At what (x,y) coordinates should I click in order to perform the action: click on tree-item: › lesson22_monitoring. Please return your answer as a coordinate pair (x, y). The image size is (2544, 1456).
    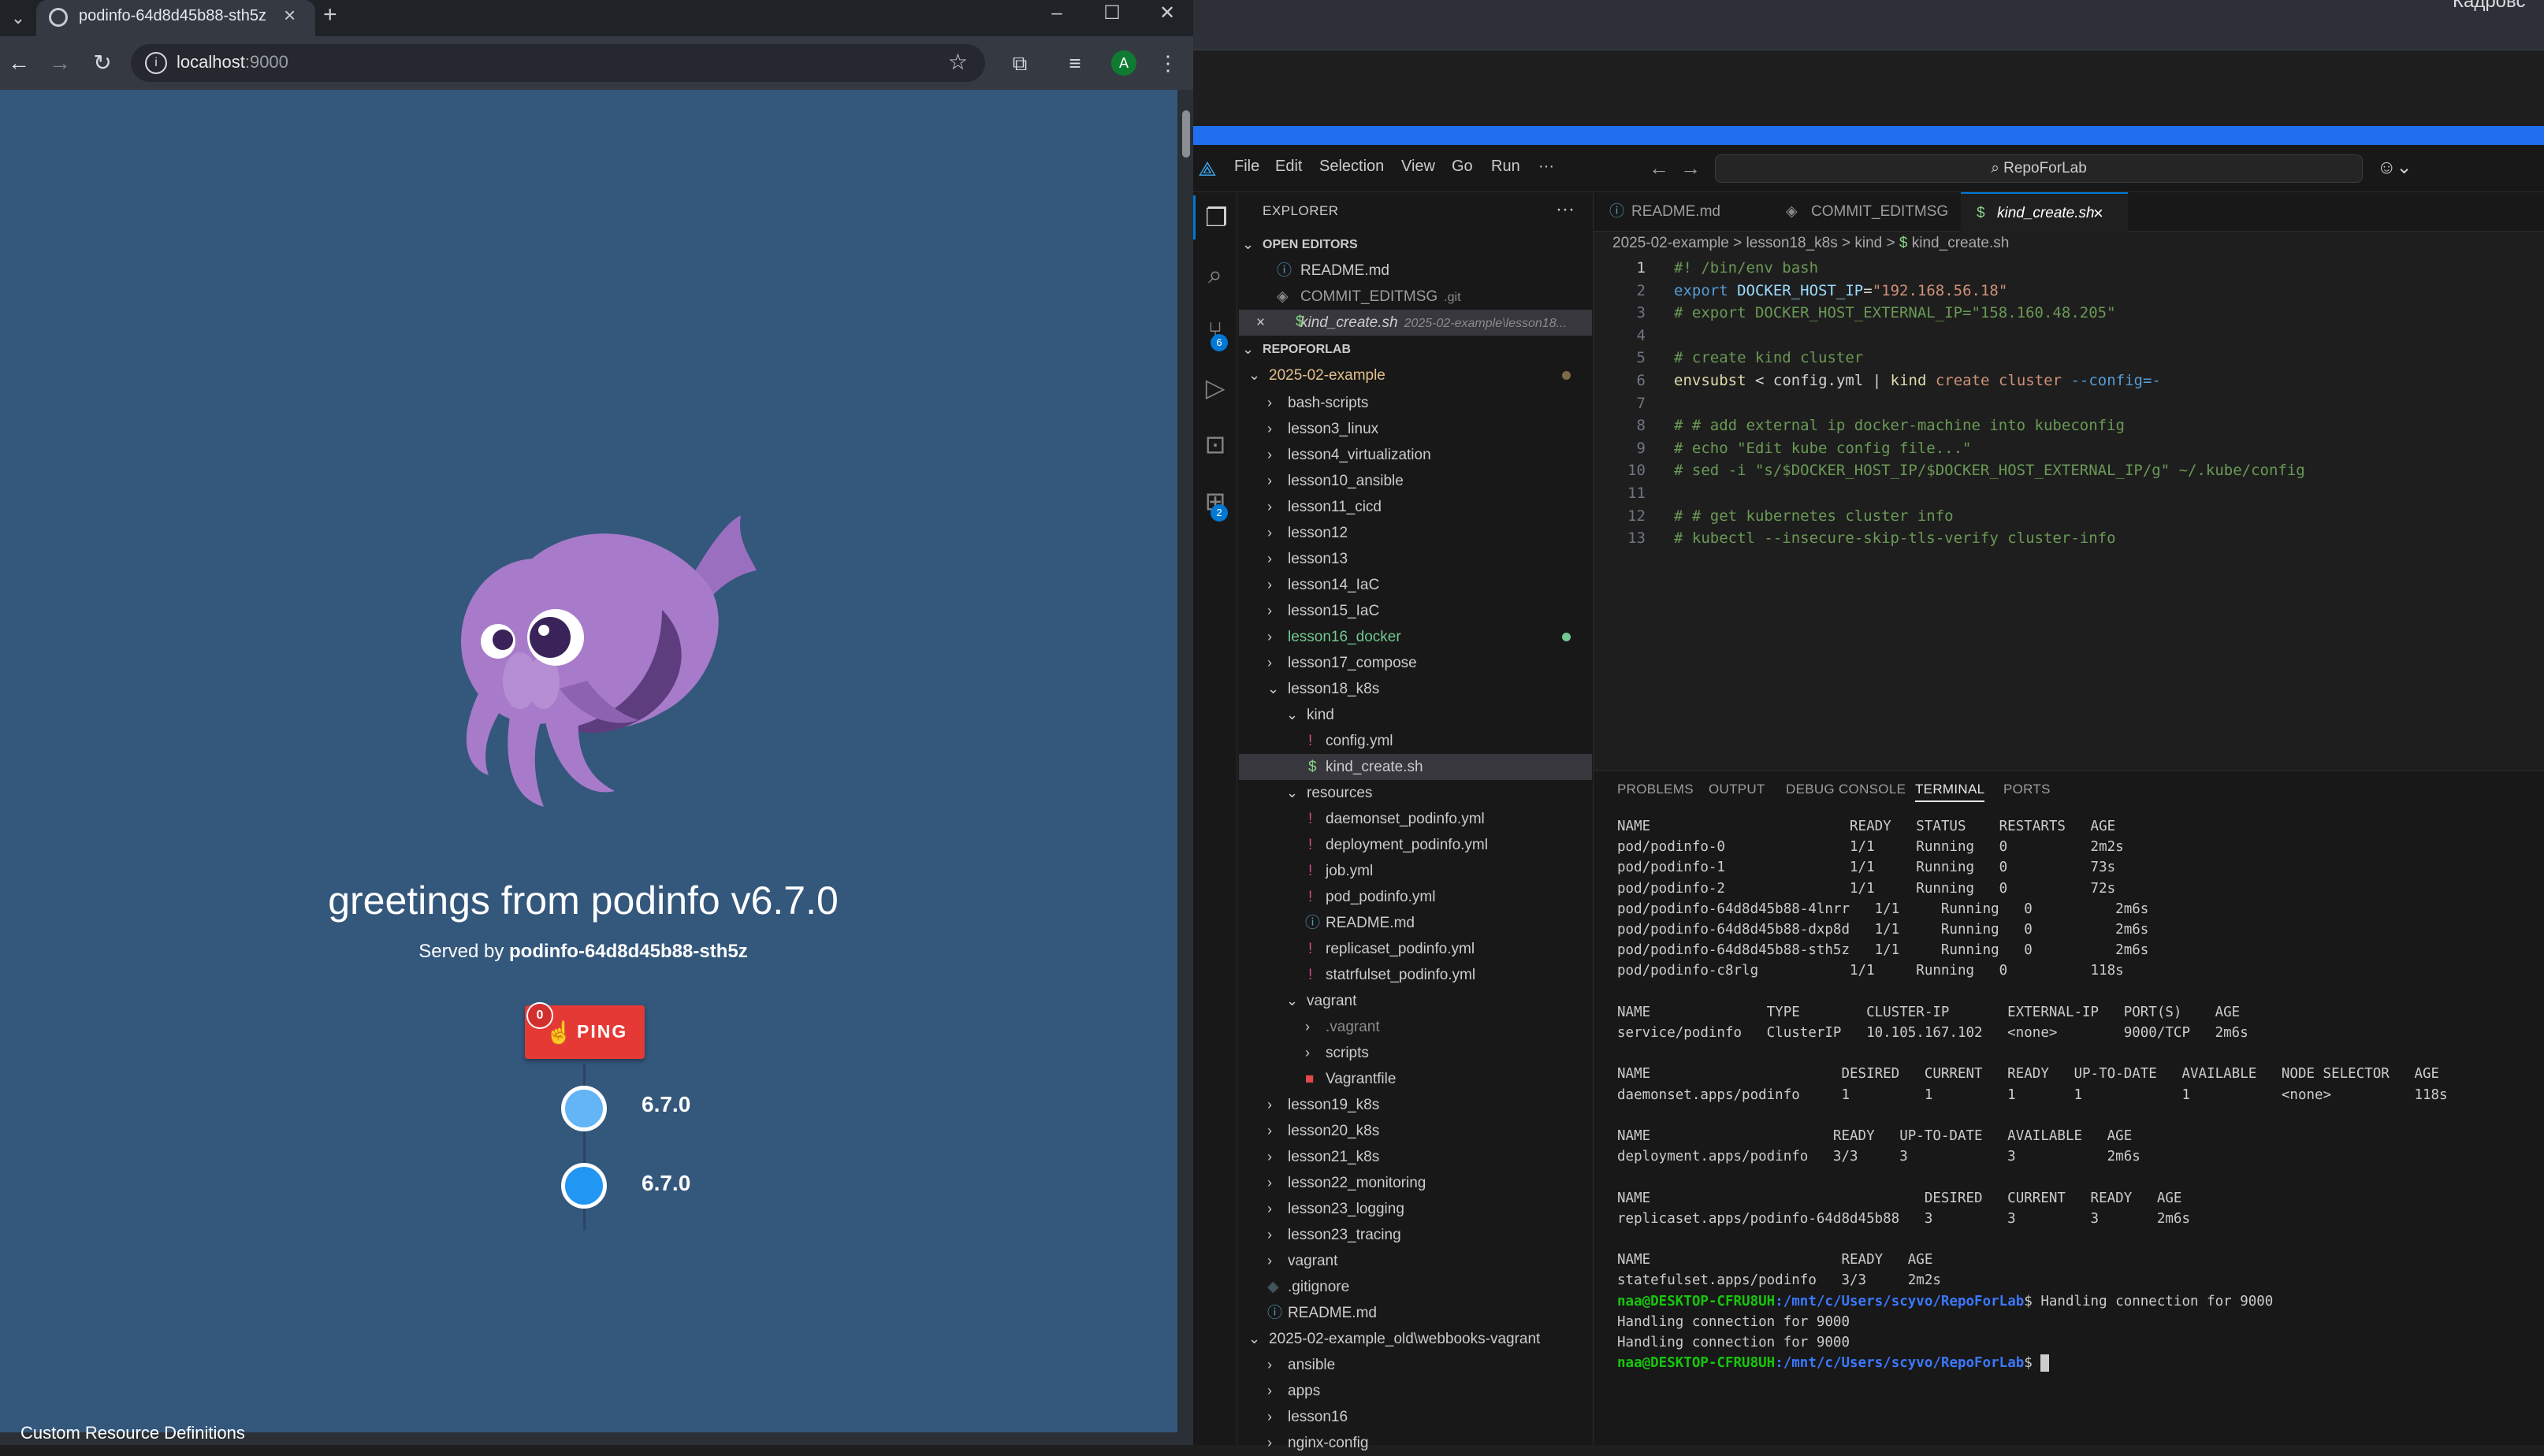
    Looking at the image, I should click on (1415, 1183).